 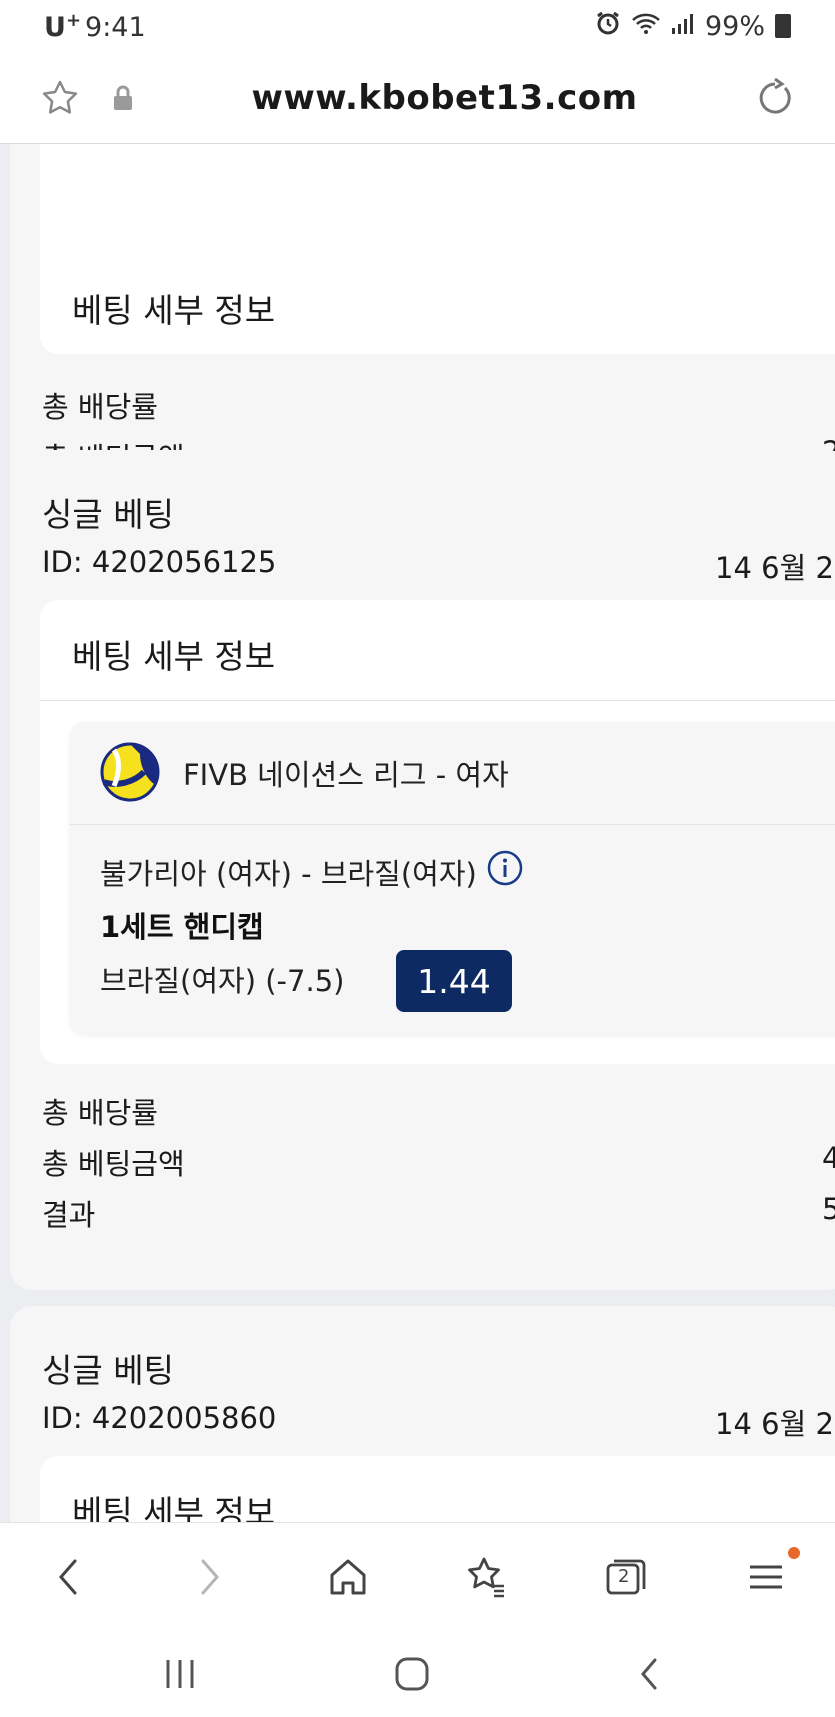 What do you see at coordinates (646, 26) in the screenshot?
I see `wifi-icon` at bounding box center [646, 26].